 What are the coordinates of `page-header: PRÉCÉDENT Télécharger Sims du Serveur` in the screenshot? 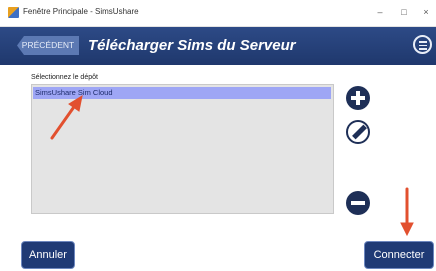 It's located at (218, 46).